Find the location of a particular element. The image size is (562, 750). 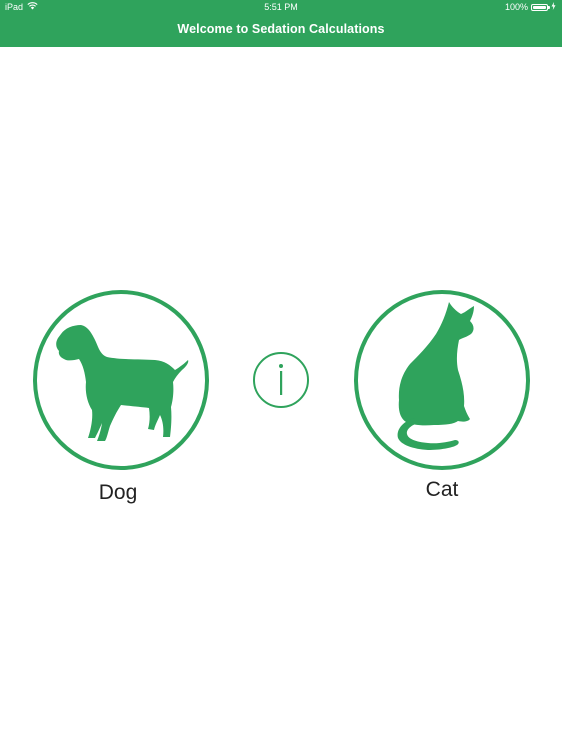

cat-label: Cat is located at coordinates (442, 490).